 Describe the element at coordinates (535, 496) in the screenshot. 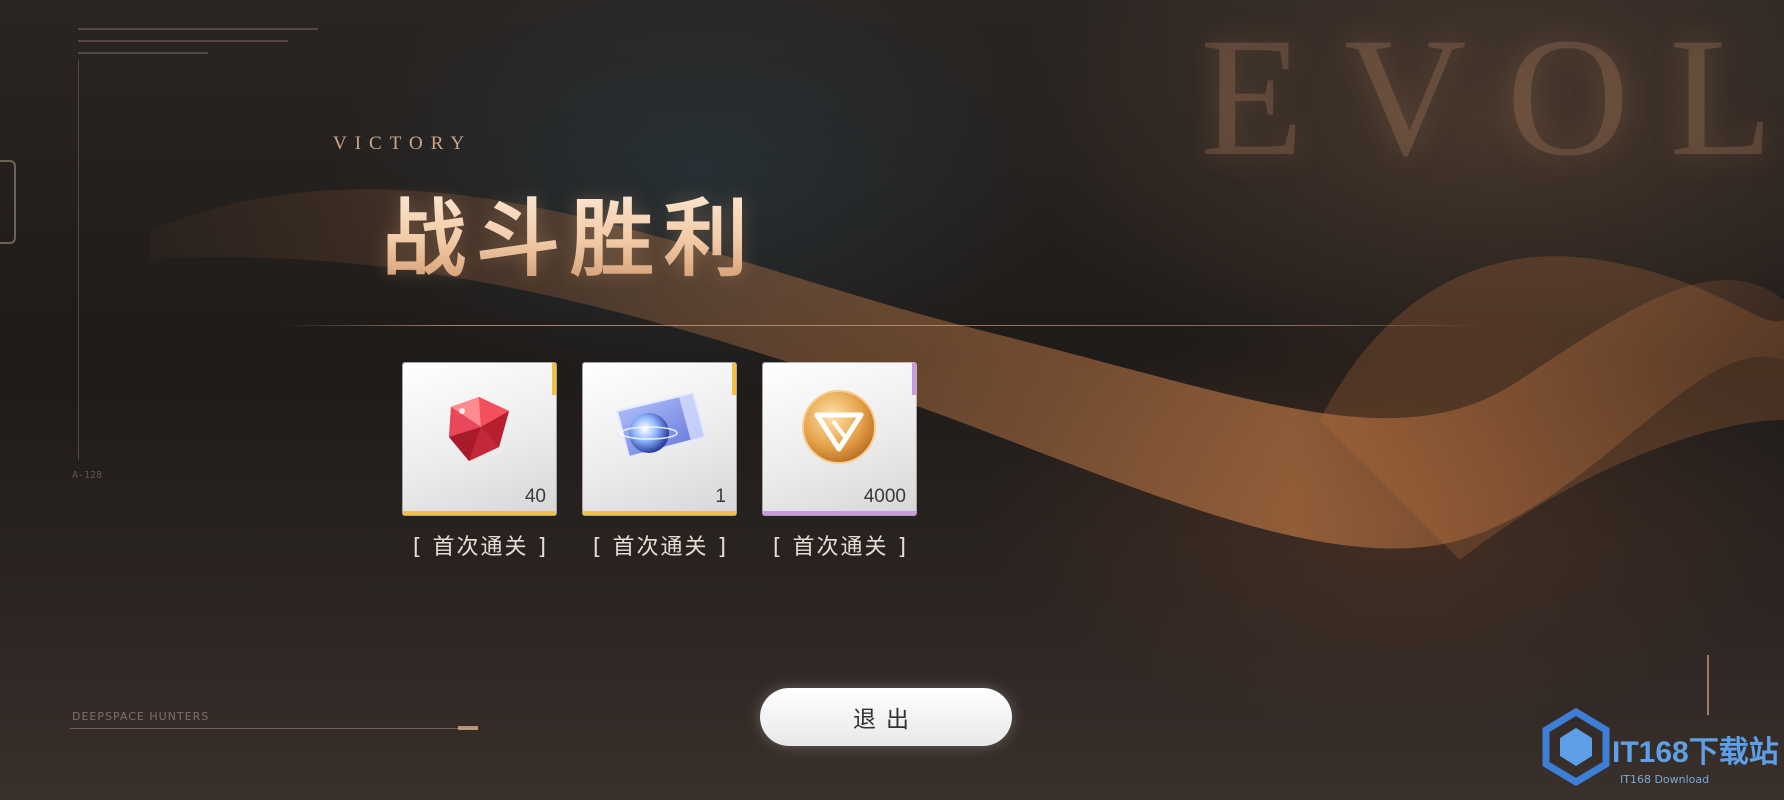

I see `reward-amount: 40` at that location.